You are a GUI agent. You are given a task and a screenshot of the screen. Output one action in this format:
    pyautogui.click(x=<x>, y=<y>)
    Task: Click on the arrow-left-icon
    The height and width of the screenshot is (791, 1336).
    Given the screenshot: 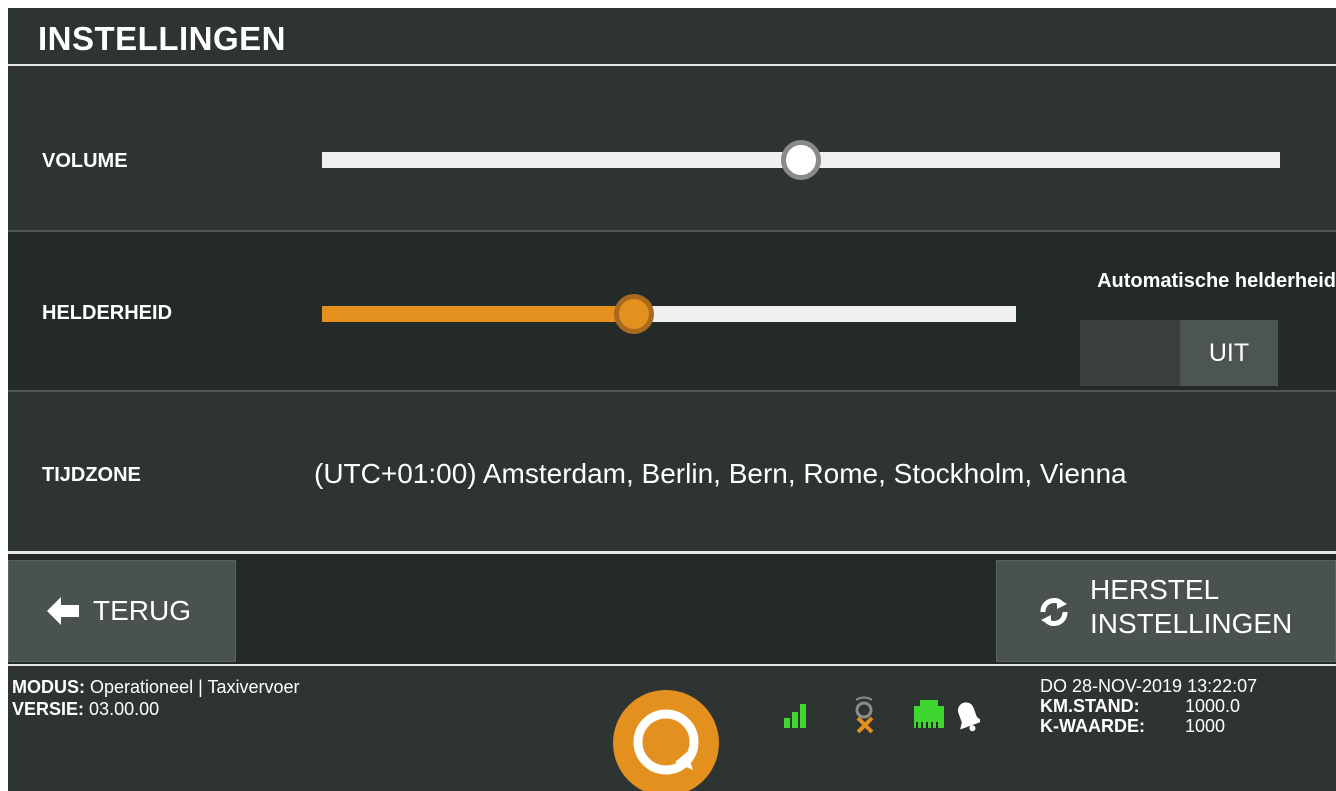 What is the action you would take?
    pyautogui.click(x=63, y=613)
    